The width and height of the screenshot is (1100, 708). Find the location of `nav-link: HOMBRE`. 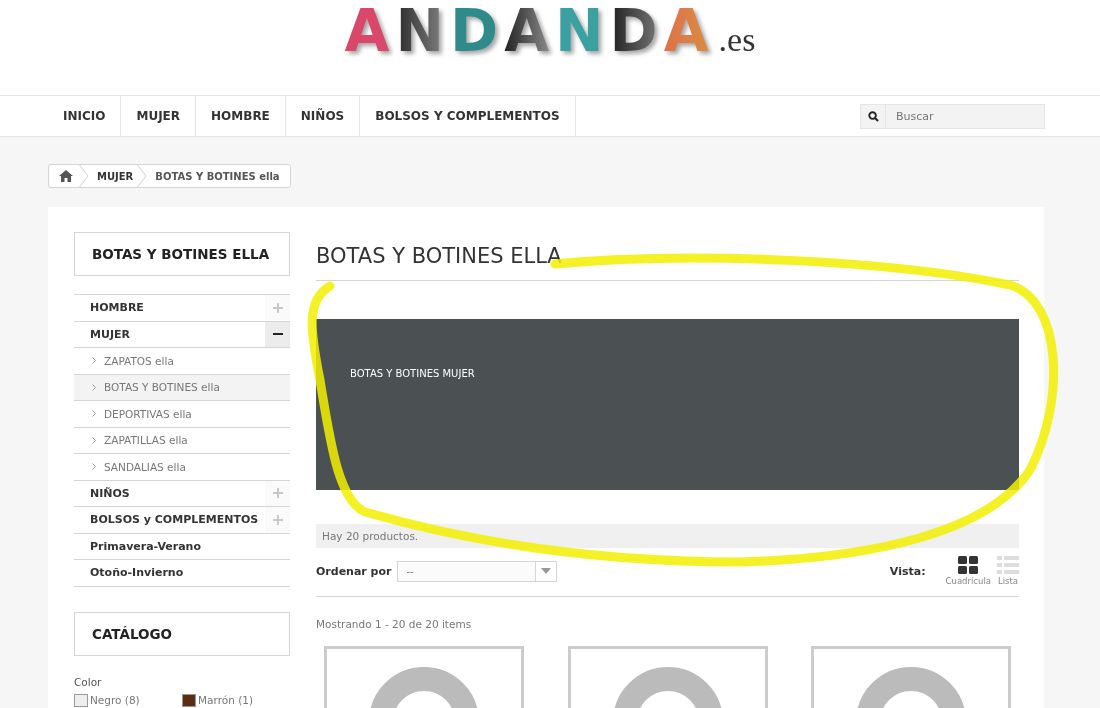

nav-link: HOMBRE is located at coordinates (241, 116).